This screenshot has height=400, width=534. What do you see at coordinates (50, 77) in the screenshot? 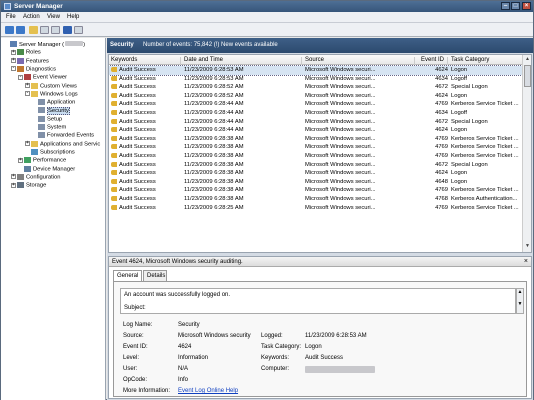
I see `tree-item-label: Event Viewer` at bounding box center [50, 77].